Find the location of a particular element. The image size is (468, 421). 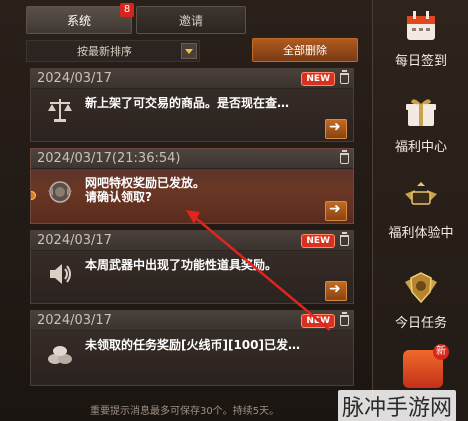

sidebar-item-welfare-trial: 福利体验中 is located at coordinates (420, 212).